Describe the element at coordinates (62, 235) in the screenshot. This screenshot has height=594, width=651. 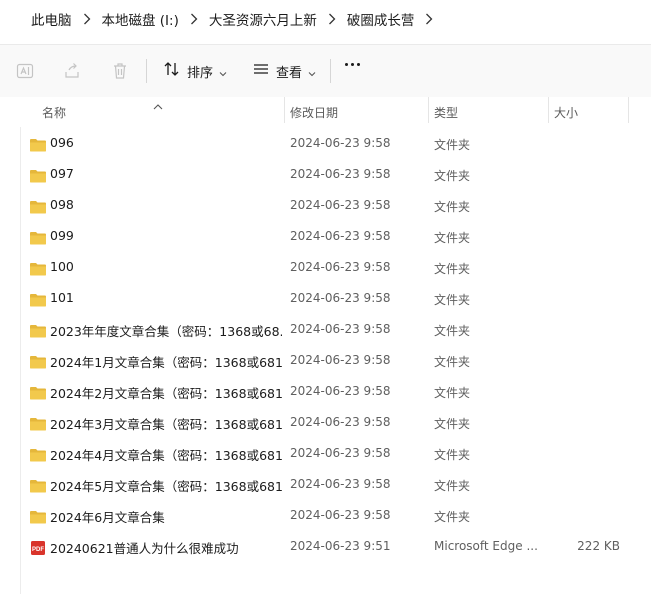
I see `file-name: 099` at that location.